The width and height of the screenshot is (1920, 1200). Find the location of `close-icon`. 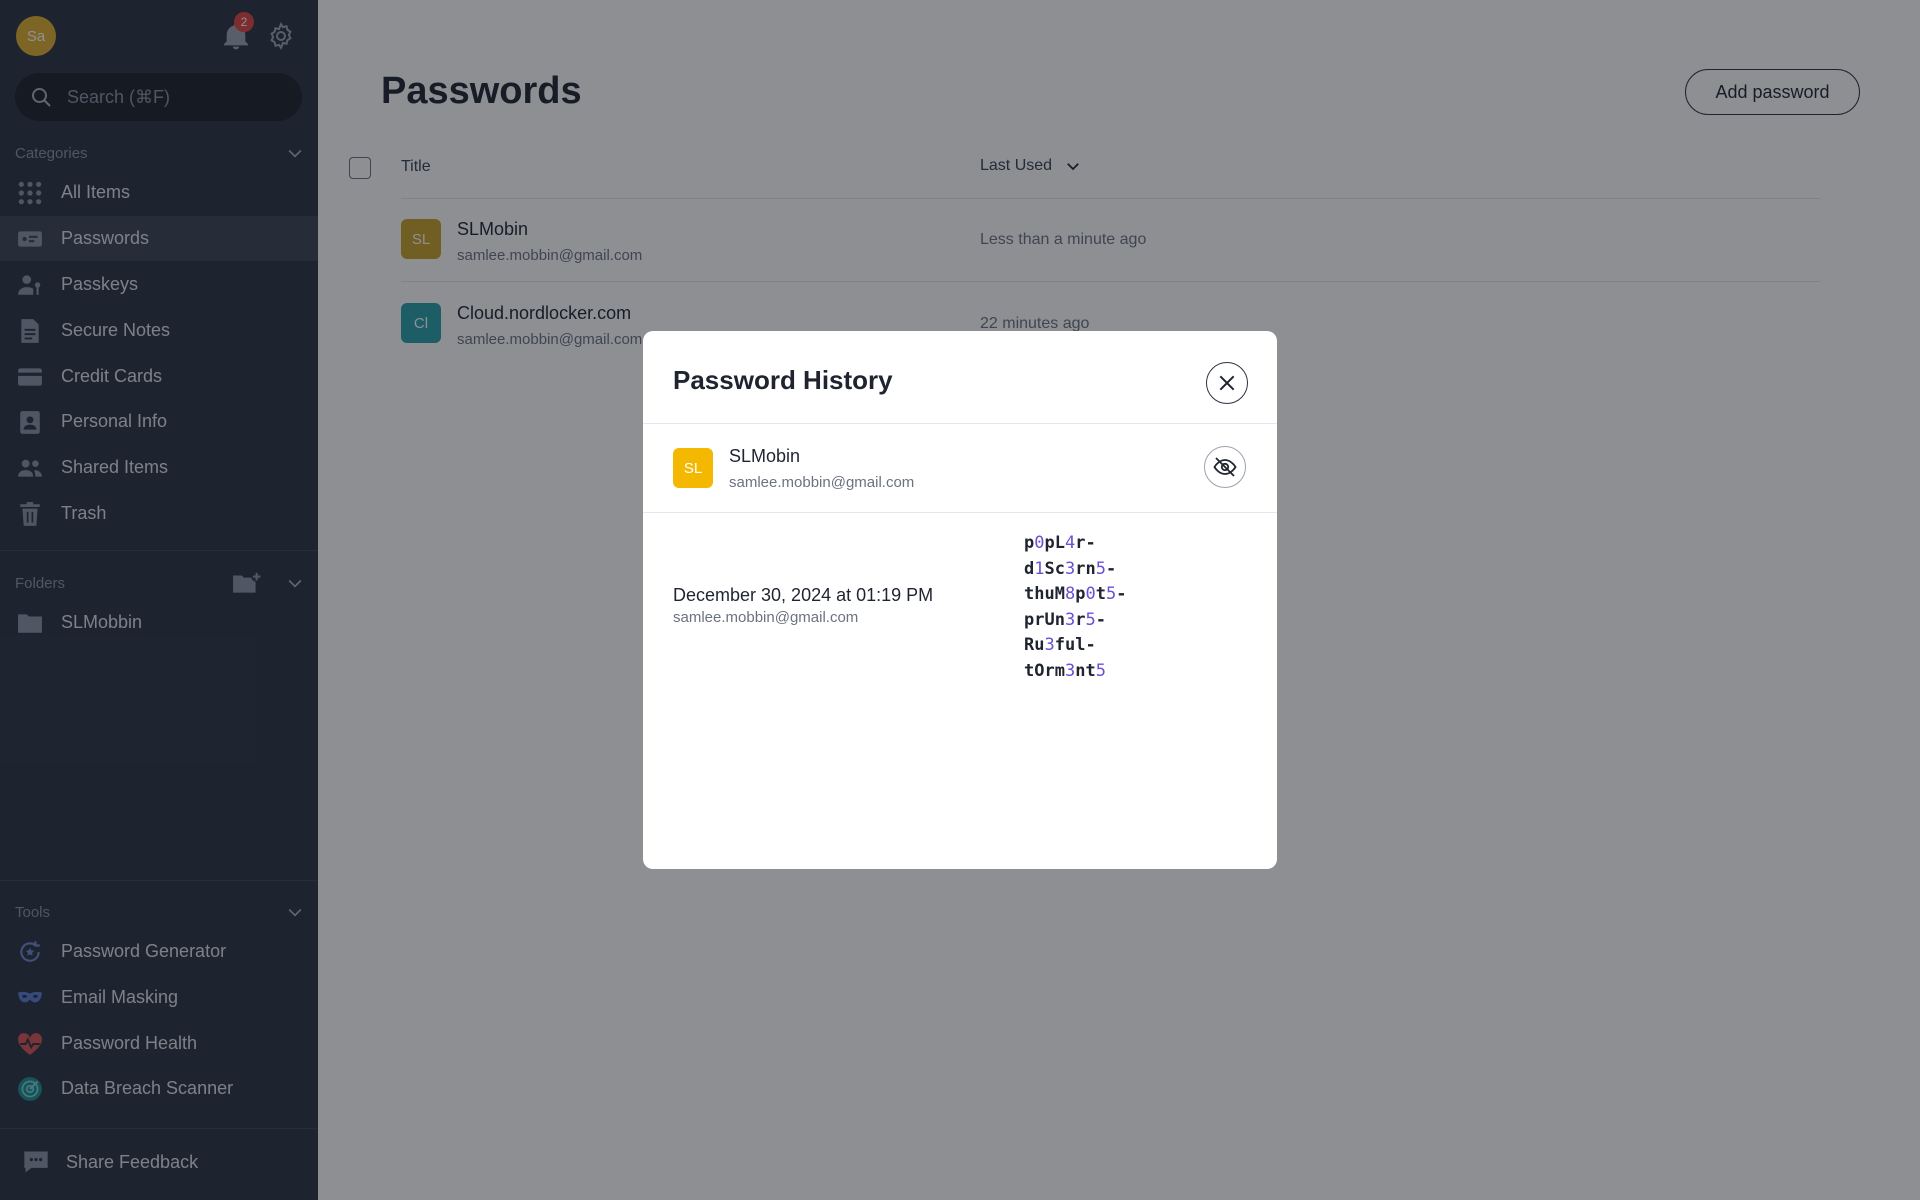

close-icon is located at coordinates (1227, 383).